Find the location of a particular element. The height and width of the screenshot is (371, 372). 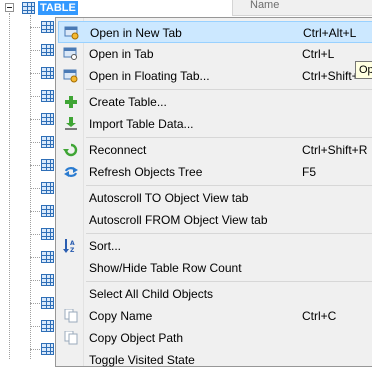

floating-tab-icon is located at coordinates (71, 76).